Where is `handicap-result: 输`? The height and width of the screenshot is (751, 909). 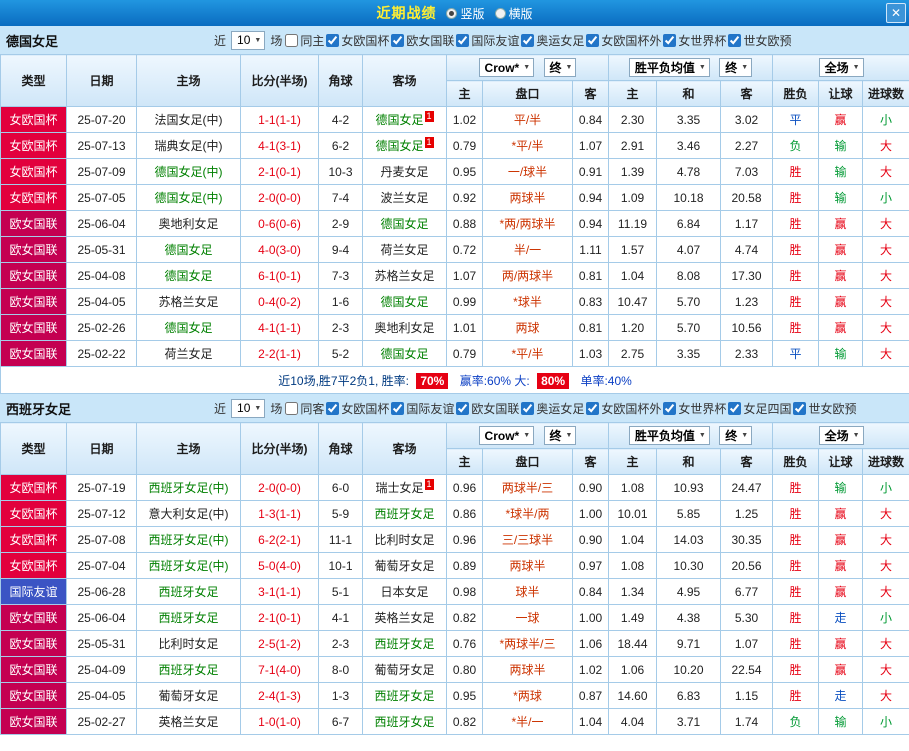 handicap-result: 输 is located at coordinates (841, 145).